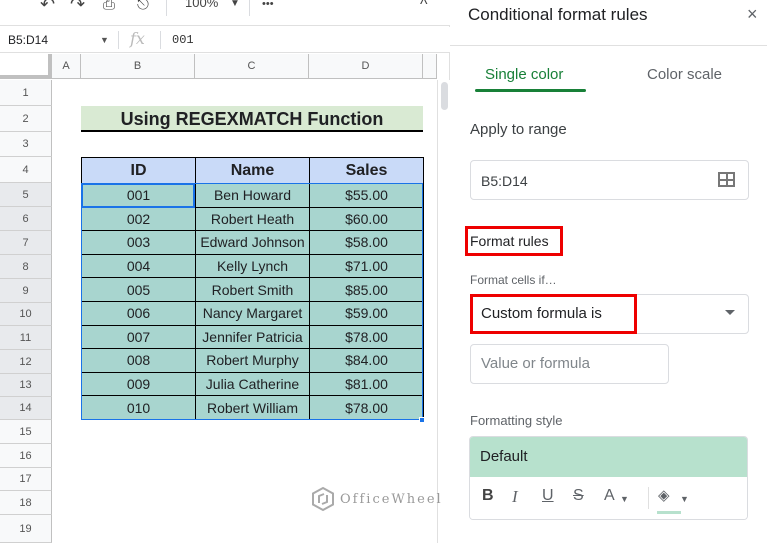  What do you see at coordinates (201, 5) in the screenshot?
I see `zoom-select: 100%` at bounding box center [201, 5].